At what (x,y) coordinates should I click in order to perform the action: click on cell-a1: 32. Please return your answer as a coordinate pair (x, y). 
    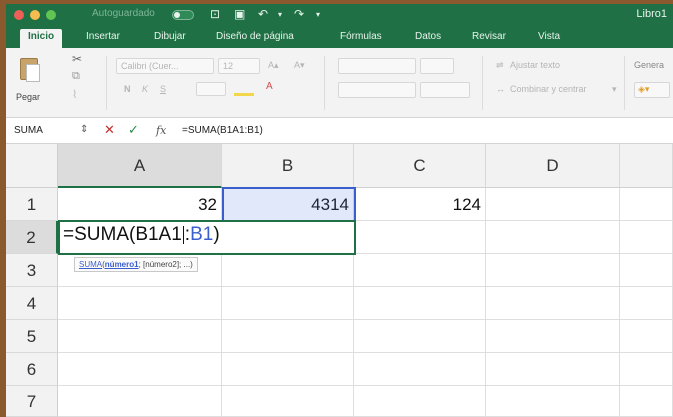
    Looking at the image, I should click on (140, 204).